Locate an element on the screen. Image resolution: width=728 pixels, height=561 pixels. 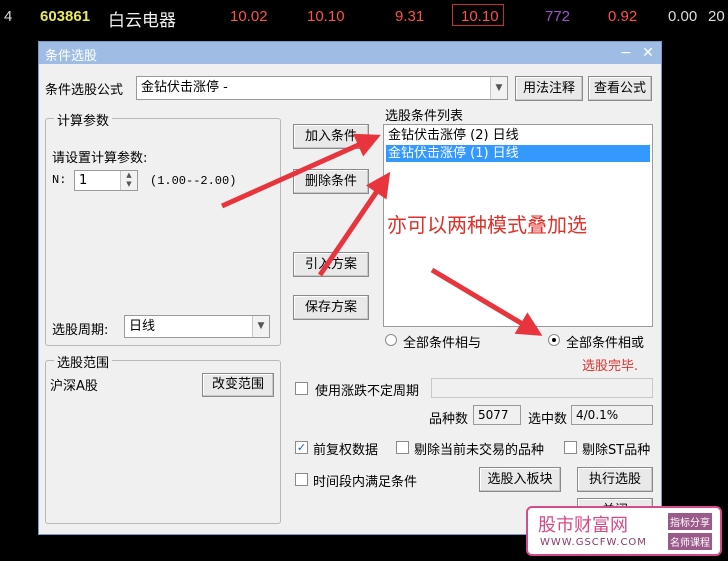
watermark-brand: 股市财富网 is located at coordinates (583, 525).